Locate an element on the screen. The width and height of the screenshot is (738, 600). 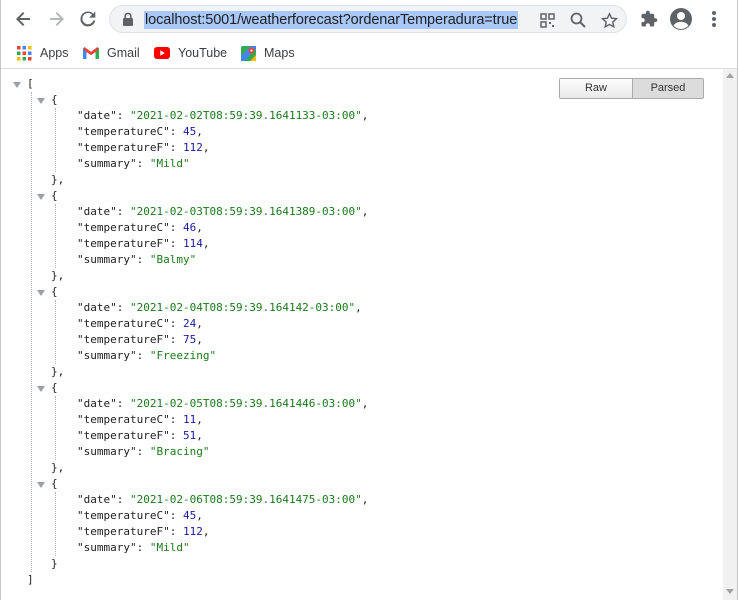
kebab-menu-icon is located at coordinates (714, 19).